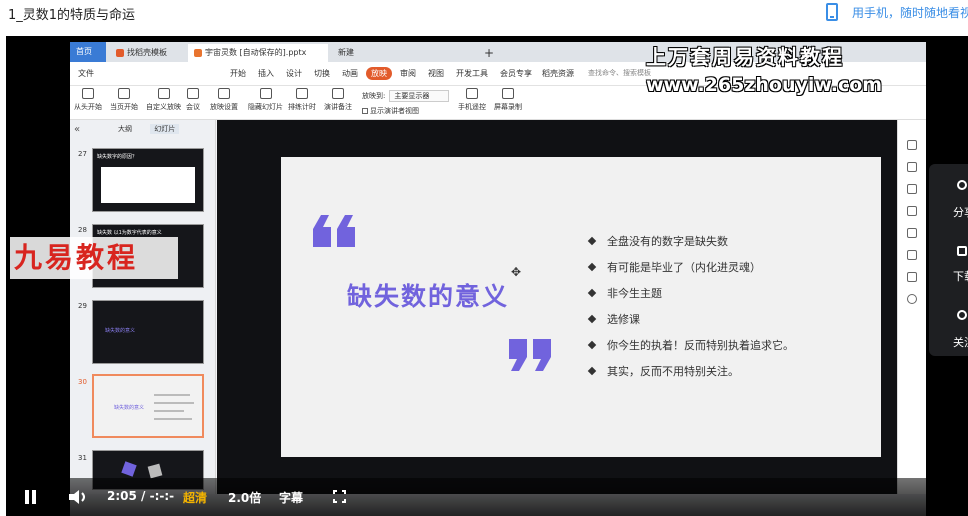 The width and height of the screenshot is (968, 516). I want to click on from-current-label: 当页开始, so click(124, 107).